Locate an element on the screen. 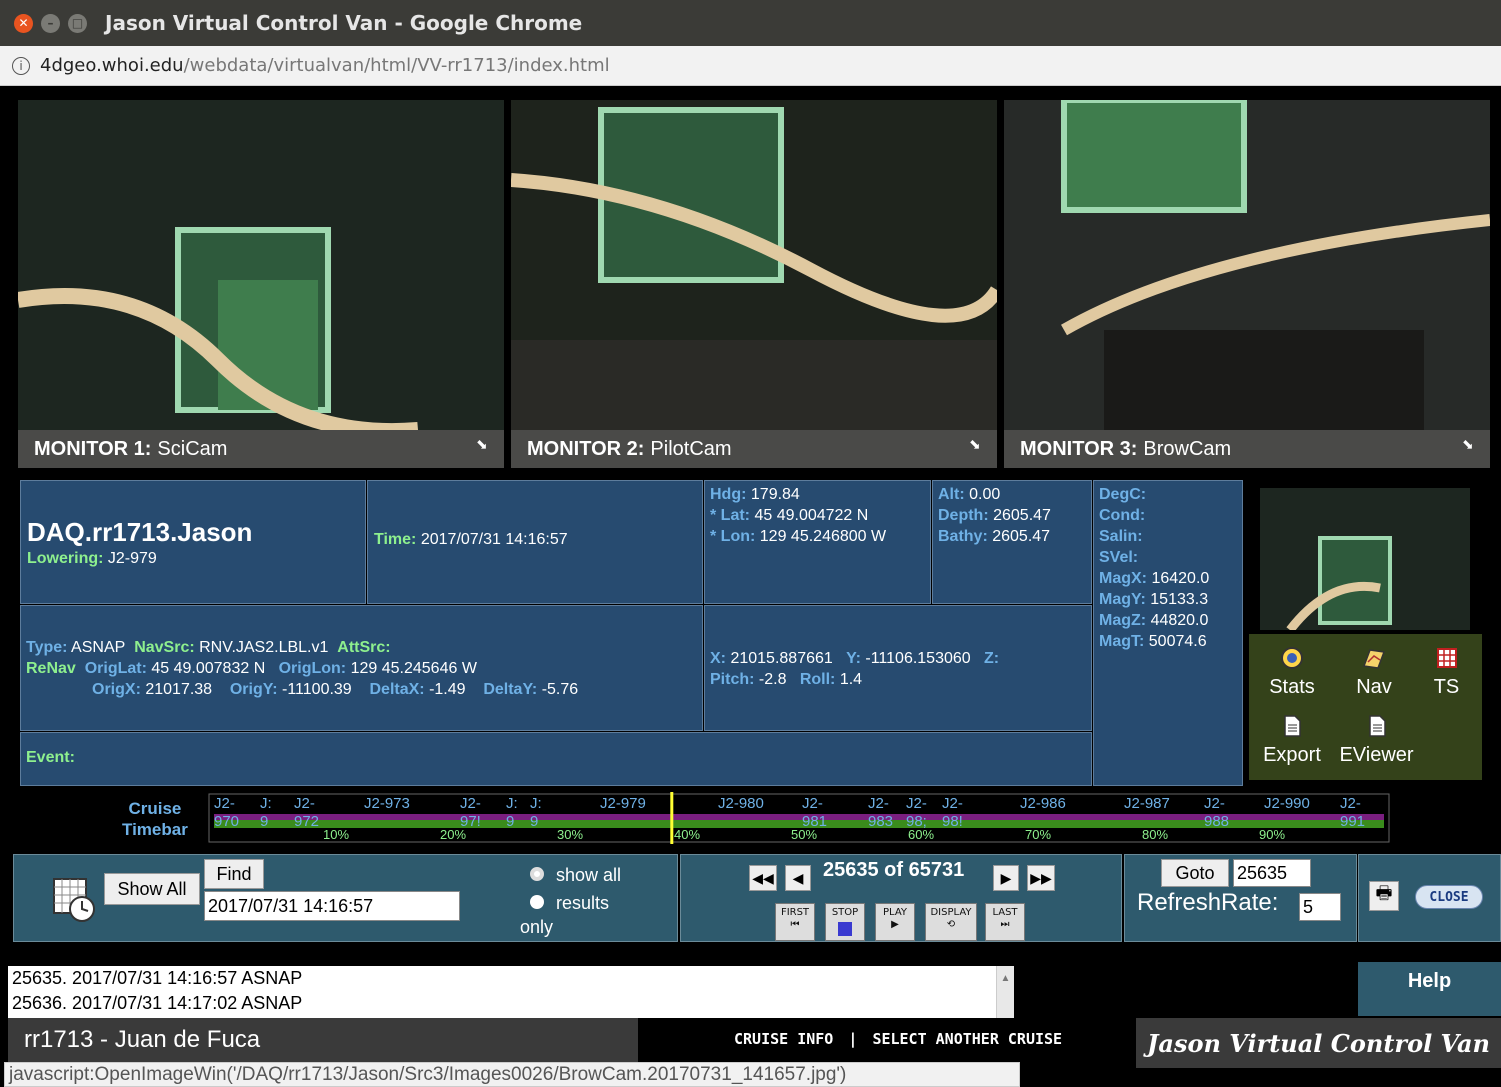 This screenshot has width=1501, height=1087. log-entry: 25635. 2017/07/31 14:16:57 ASNAP is located at coordinates (513, 978).